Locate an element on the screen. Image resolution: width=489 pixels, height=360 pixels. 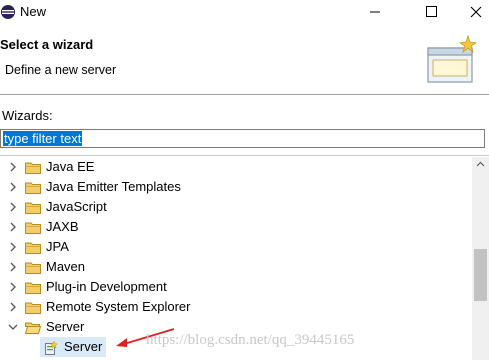
tree-item-label: JPA is located at coordinates (57, 246).